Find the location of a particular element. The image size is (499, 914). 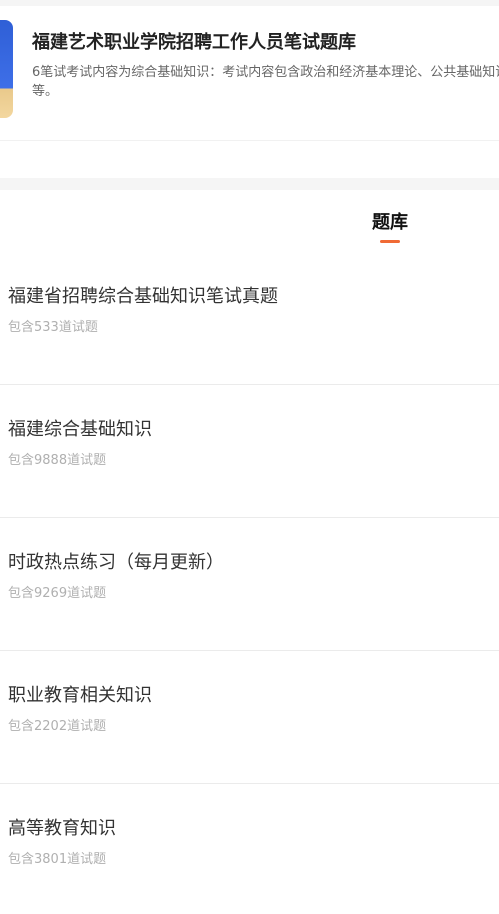

divider is located at coordinates (249, 140).